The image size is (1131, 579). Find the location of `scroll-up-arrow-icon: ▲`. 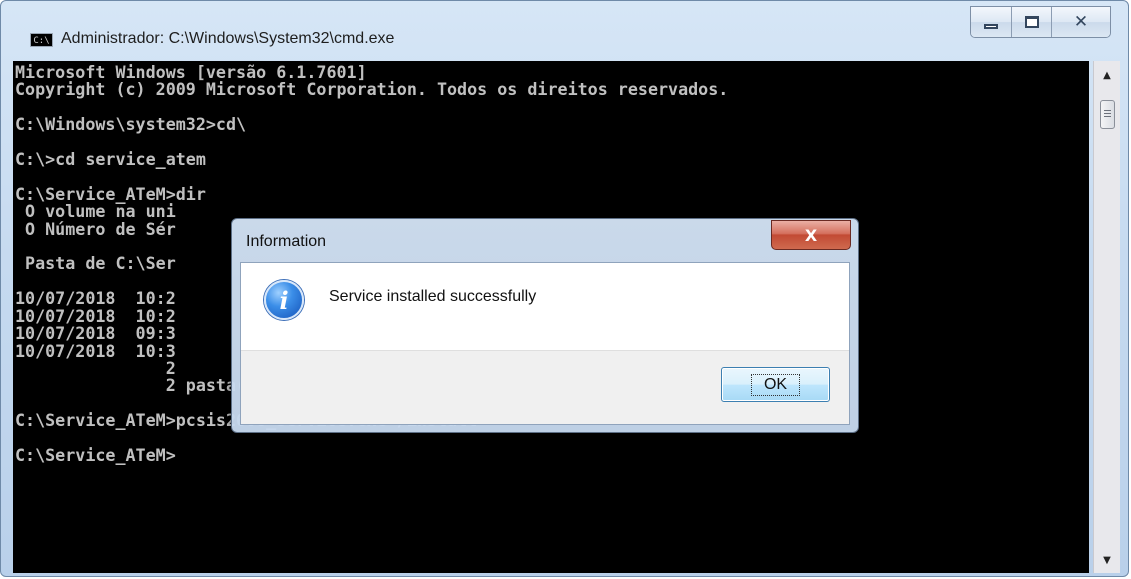

scroll-up-arrow-icon: ▲ is located at coordinates (1107, 75).